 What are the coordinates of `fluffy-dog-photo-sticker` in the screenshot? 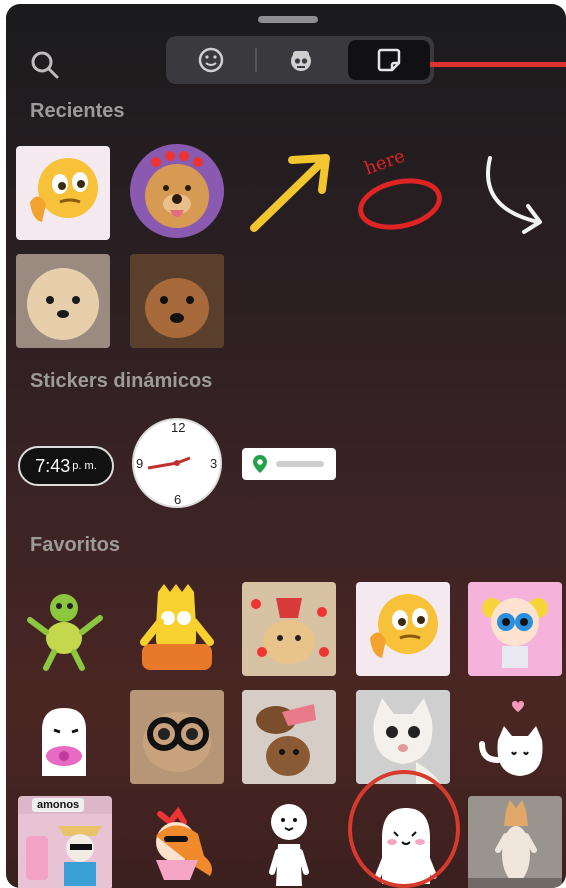 It's located at (63, 301).